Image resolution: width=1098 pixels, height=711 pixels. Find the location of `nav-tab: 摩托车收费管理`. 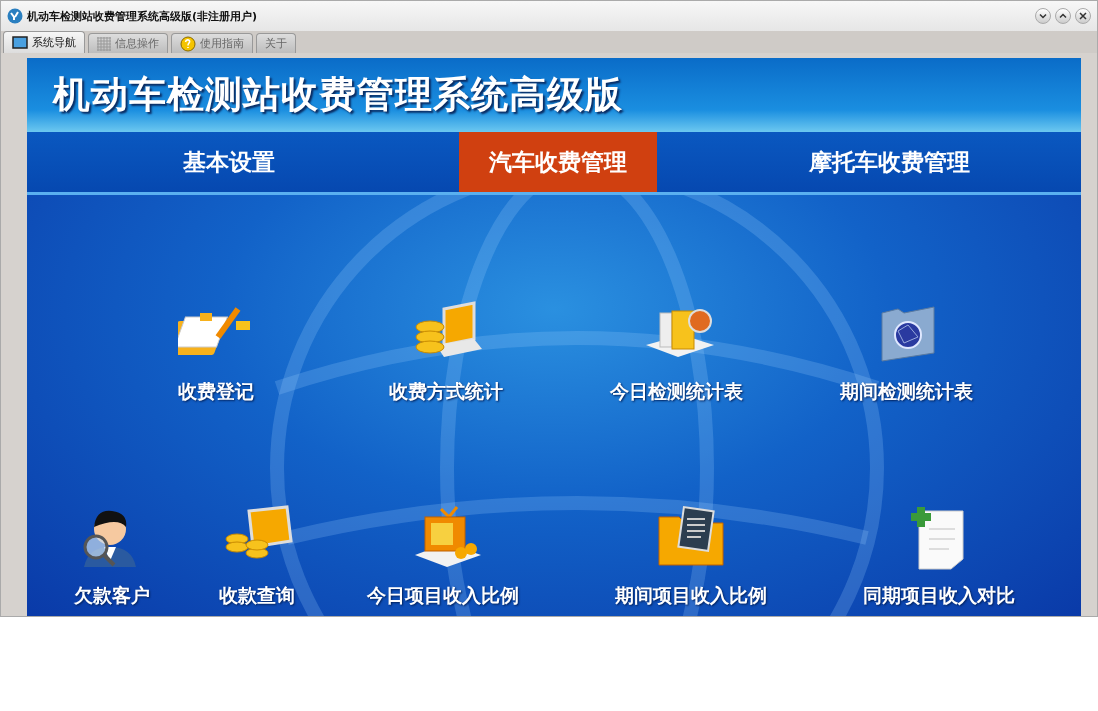

nav-tab: 摩托车收费管理 is located at coordinates (869, 162).